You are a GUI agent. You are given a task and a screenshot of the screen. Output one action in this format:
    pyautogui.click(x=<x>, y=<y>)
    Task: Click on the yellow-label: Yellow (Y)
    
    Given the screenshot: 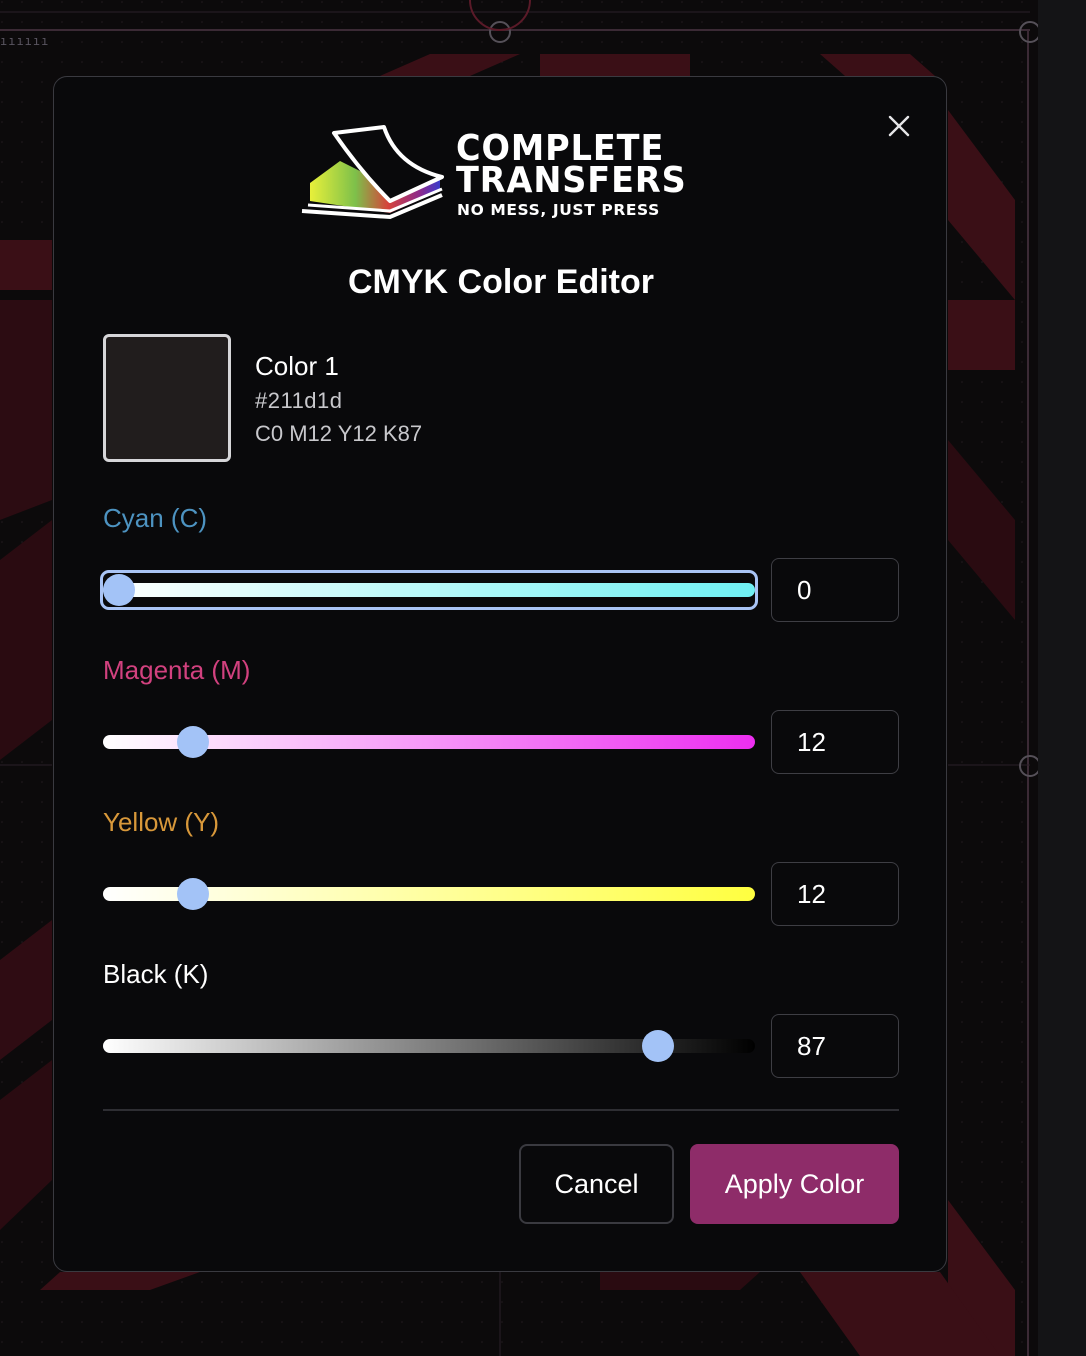 What is the action you would take?
    pyautogui.click(x=161, y=822)
    